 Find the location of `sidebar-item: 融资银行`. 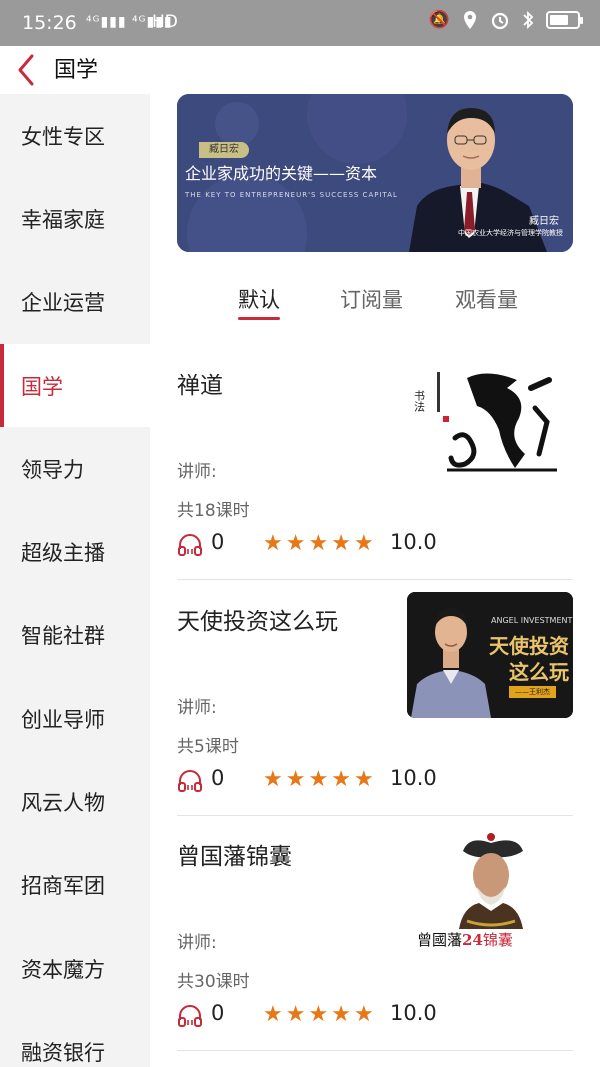

sidebar-item: 融资银行 is located at coordinates (75, 1038).